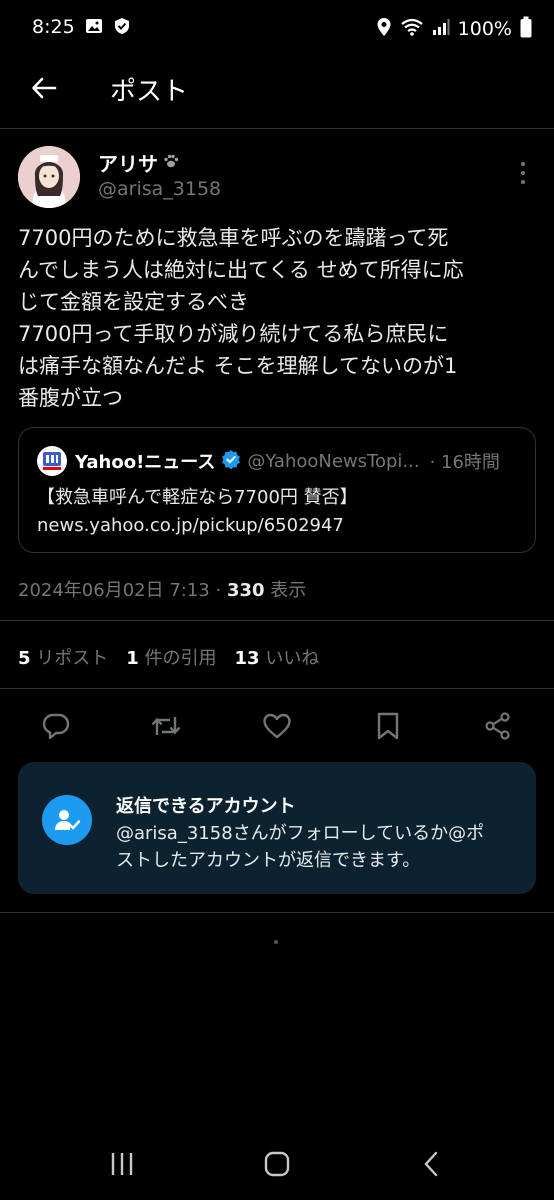  I want to click on bookmark-icon, so click(388, 726).